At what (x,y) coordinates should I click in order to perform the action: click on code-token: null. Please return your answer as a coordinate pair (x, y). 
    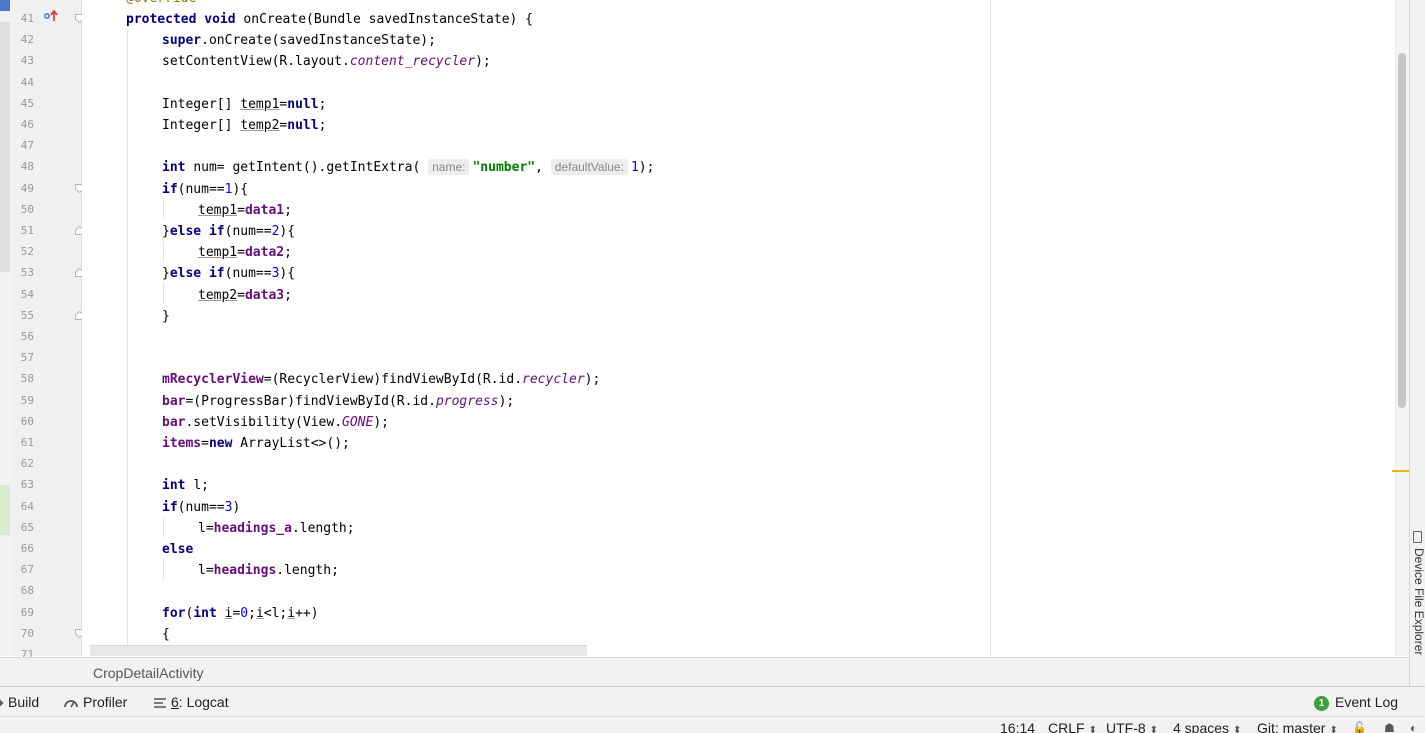
    Looking at the image, I should click on (303, 125).